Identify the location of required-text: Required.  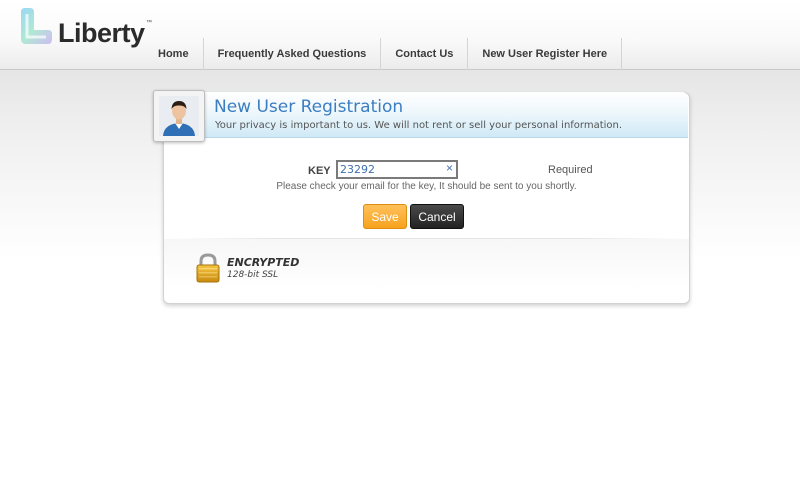
(570, 170).